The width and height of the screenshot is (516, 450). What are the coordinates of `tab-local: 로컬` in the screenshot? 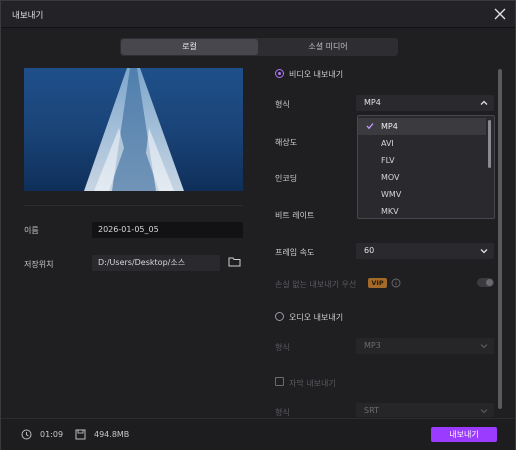 It's located at (189, 47).